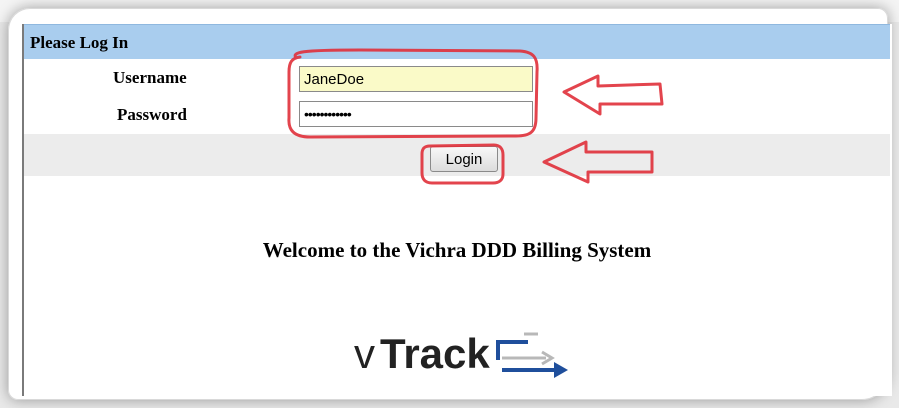 This screenshot has height=408, width=899. What do you see at coordinates (435, 353) in the screenshot?
I see `logo-word: Track` at bounding box center [435, 353].